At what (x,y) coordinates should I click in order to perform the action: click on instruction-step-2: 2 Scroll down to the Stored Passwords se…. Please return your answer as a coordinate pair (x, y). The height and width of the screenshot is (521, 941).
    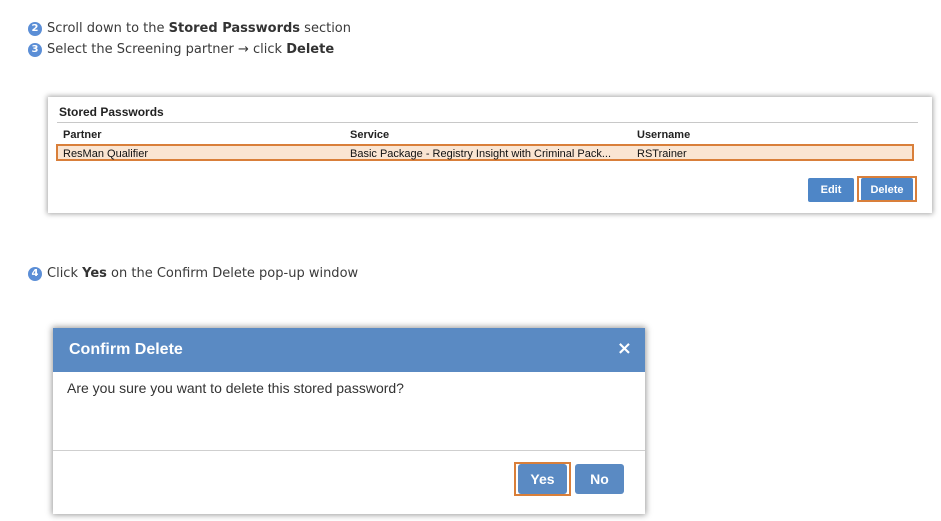
    Looking at the image, I should click on (189, 28).